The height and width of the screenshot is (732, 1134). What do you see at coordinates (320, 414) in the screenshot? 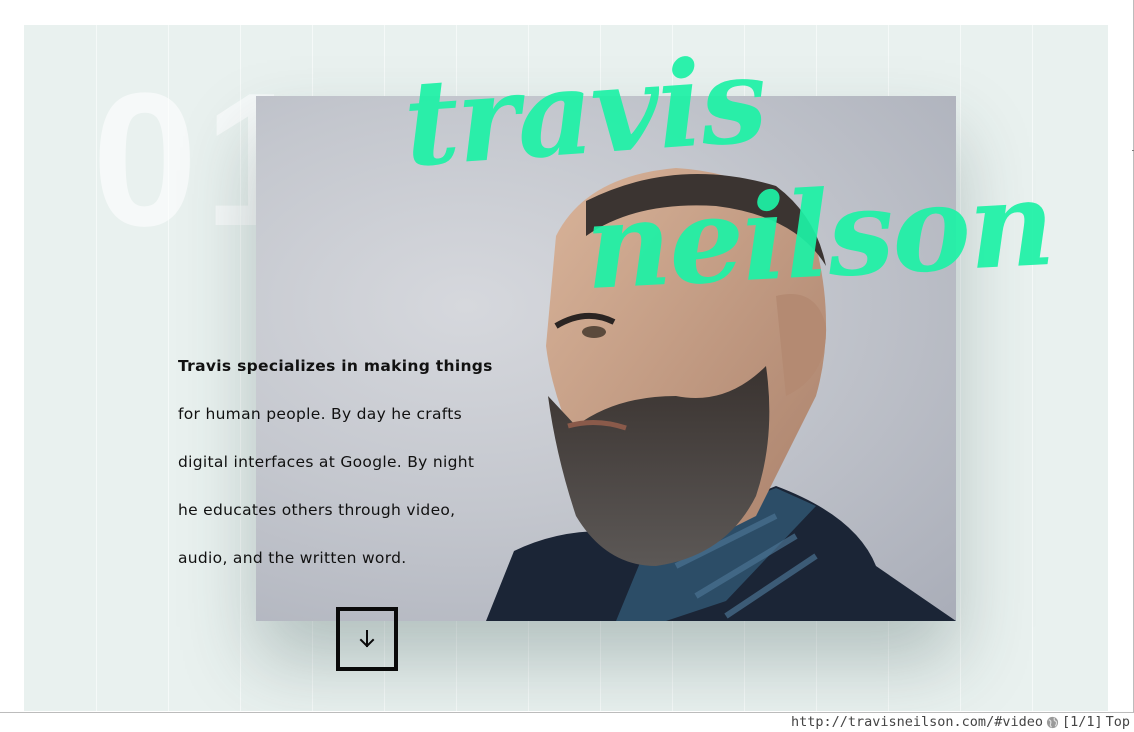
I see `bio-line: for human people. By day he crafts` at bounding box center [320, 414].